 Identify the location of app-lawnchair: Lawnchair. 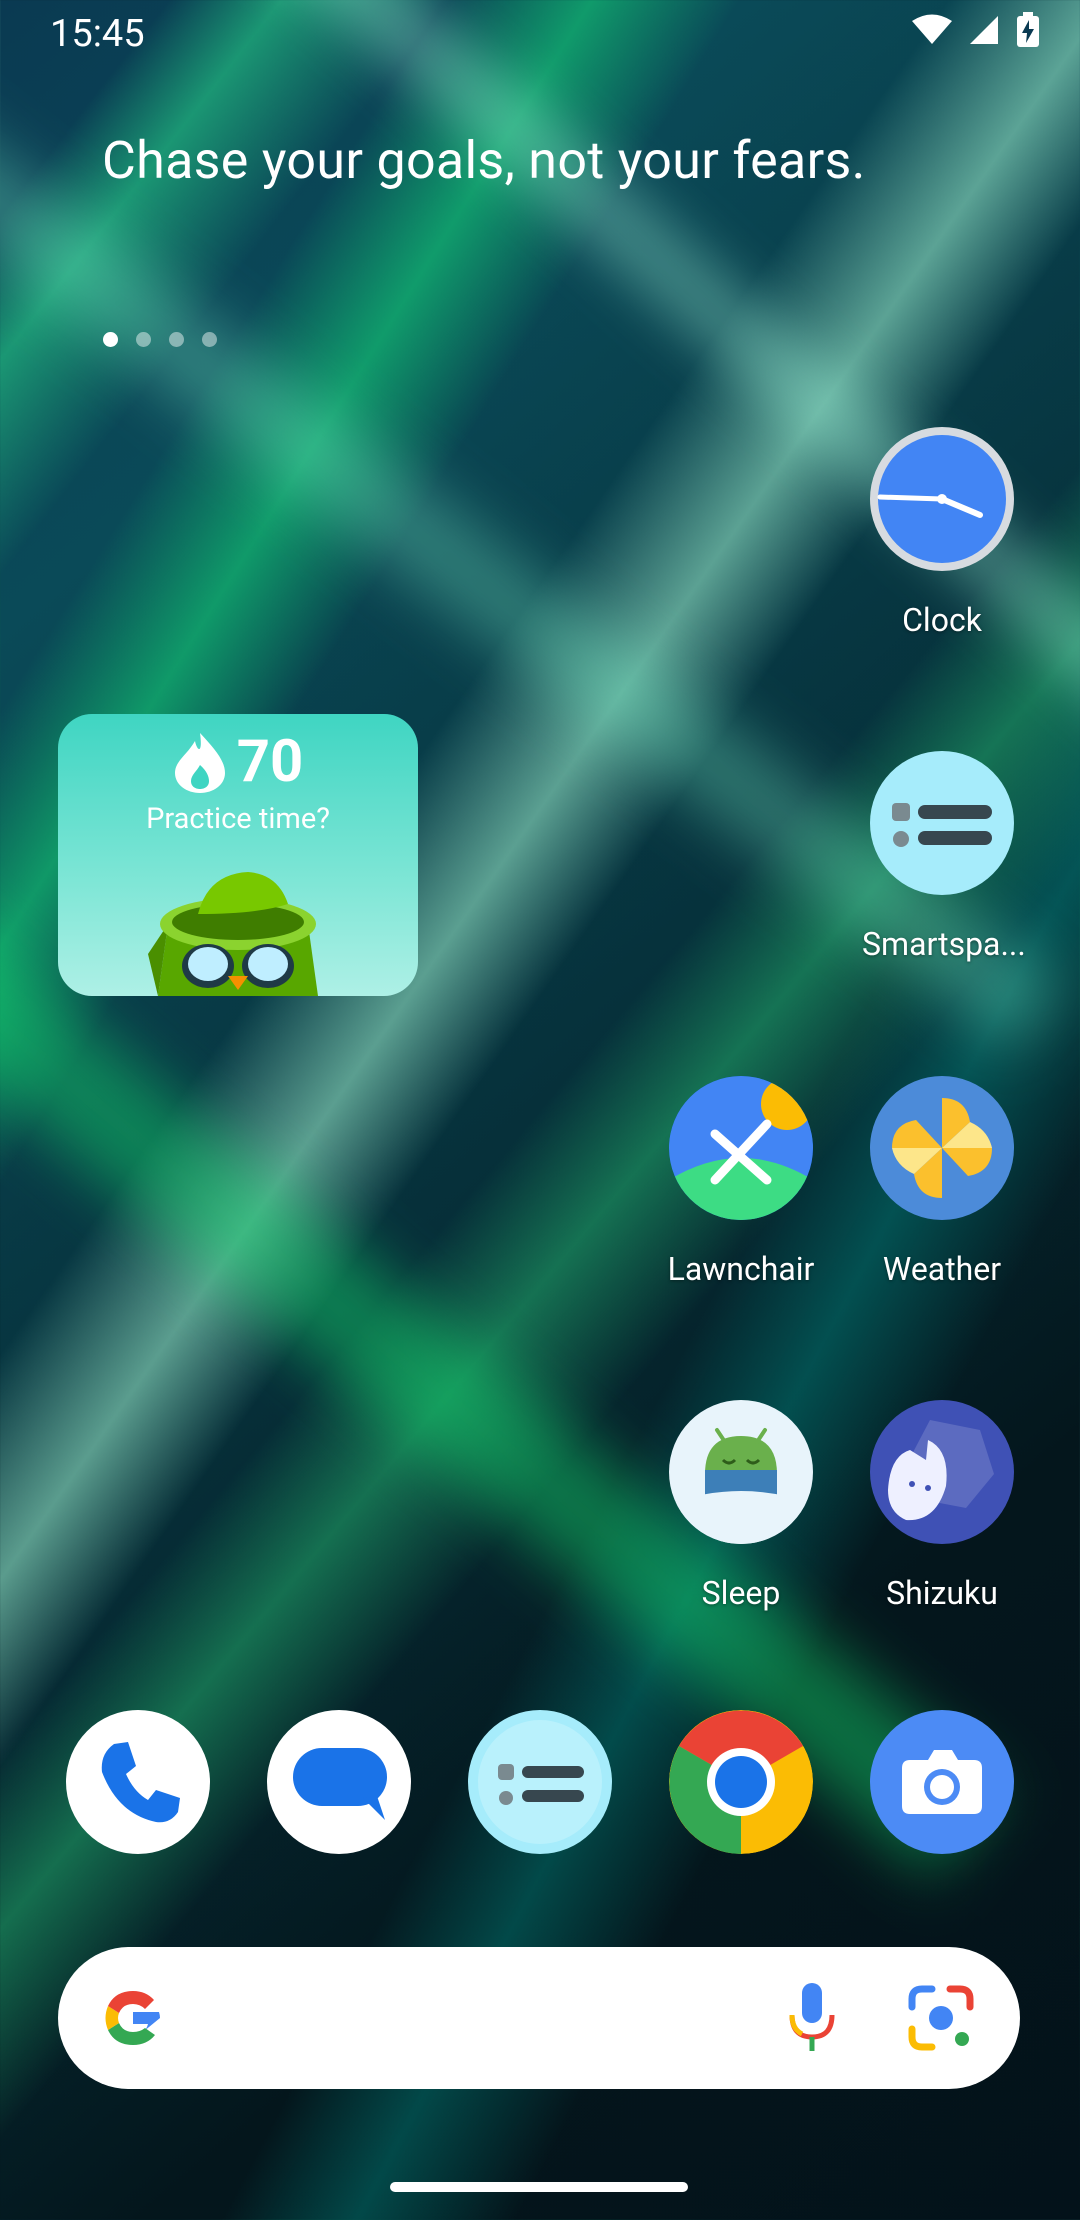
(741, 1182).